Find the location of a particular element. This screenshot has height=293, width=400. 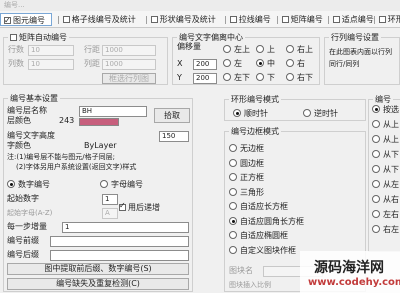

tab-matrix-numbering: | 矩阵编号 is located at coordinates (298, 19).